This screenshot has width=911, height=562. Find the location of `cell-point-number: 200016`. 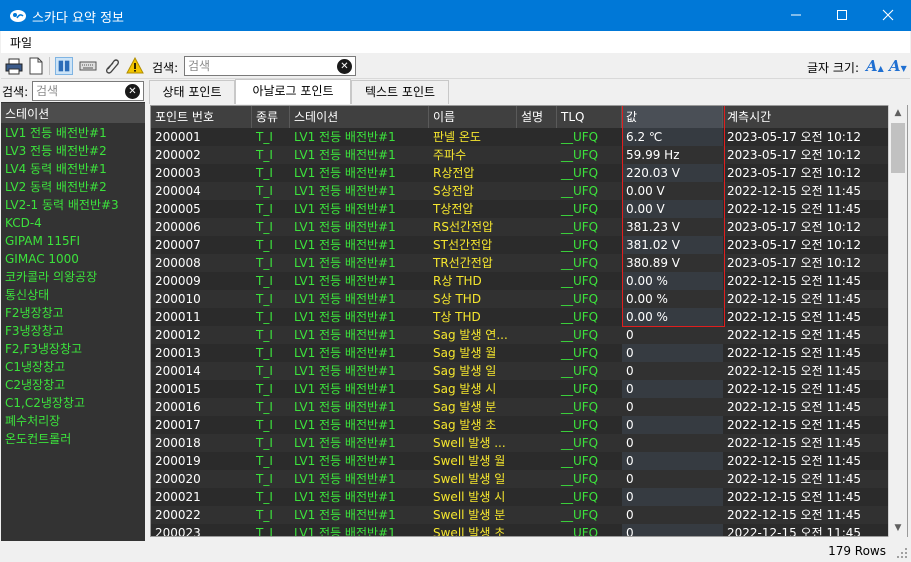

cell-point-number: 200016 is located at coordinates (178, 407).